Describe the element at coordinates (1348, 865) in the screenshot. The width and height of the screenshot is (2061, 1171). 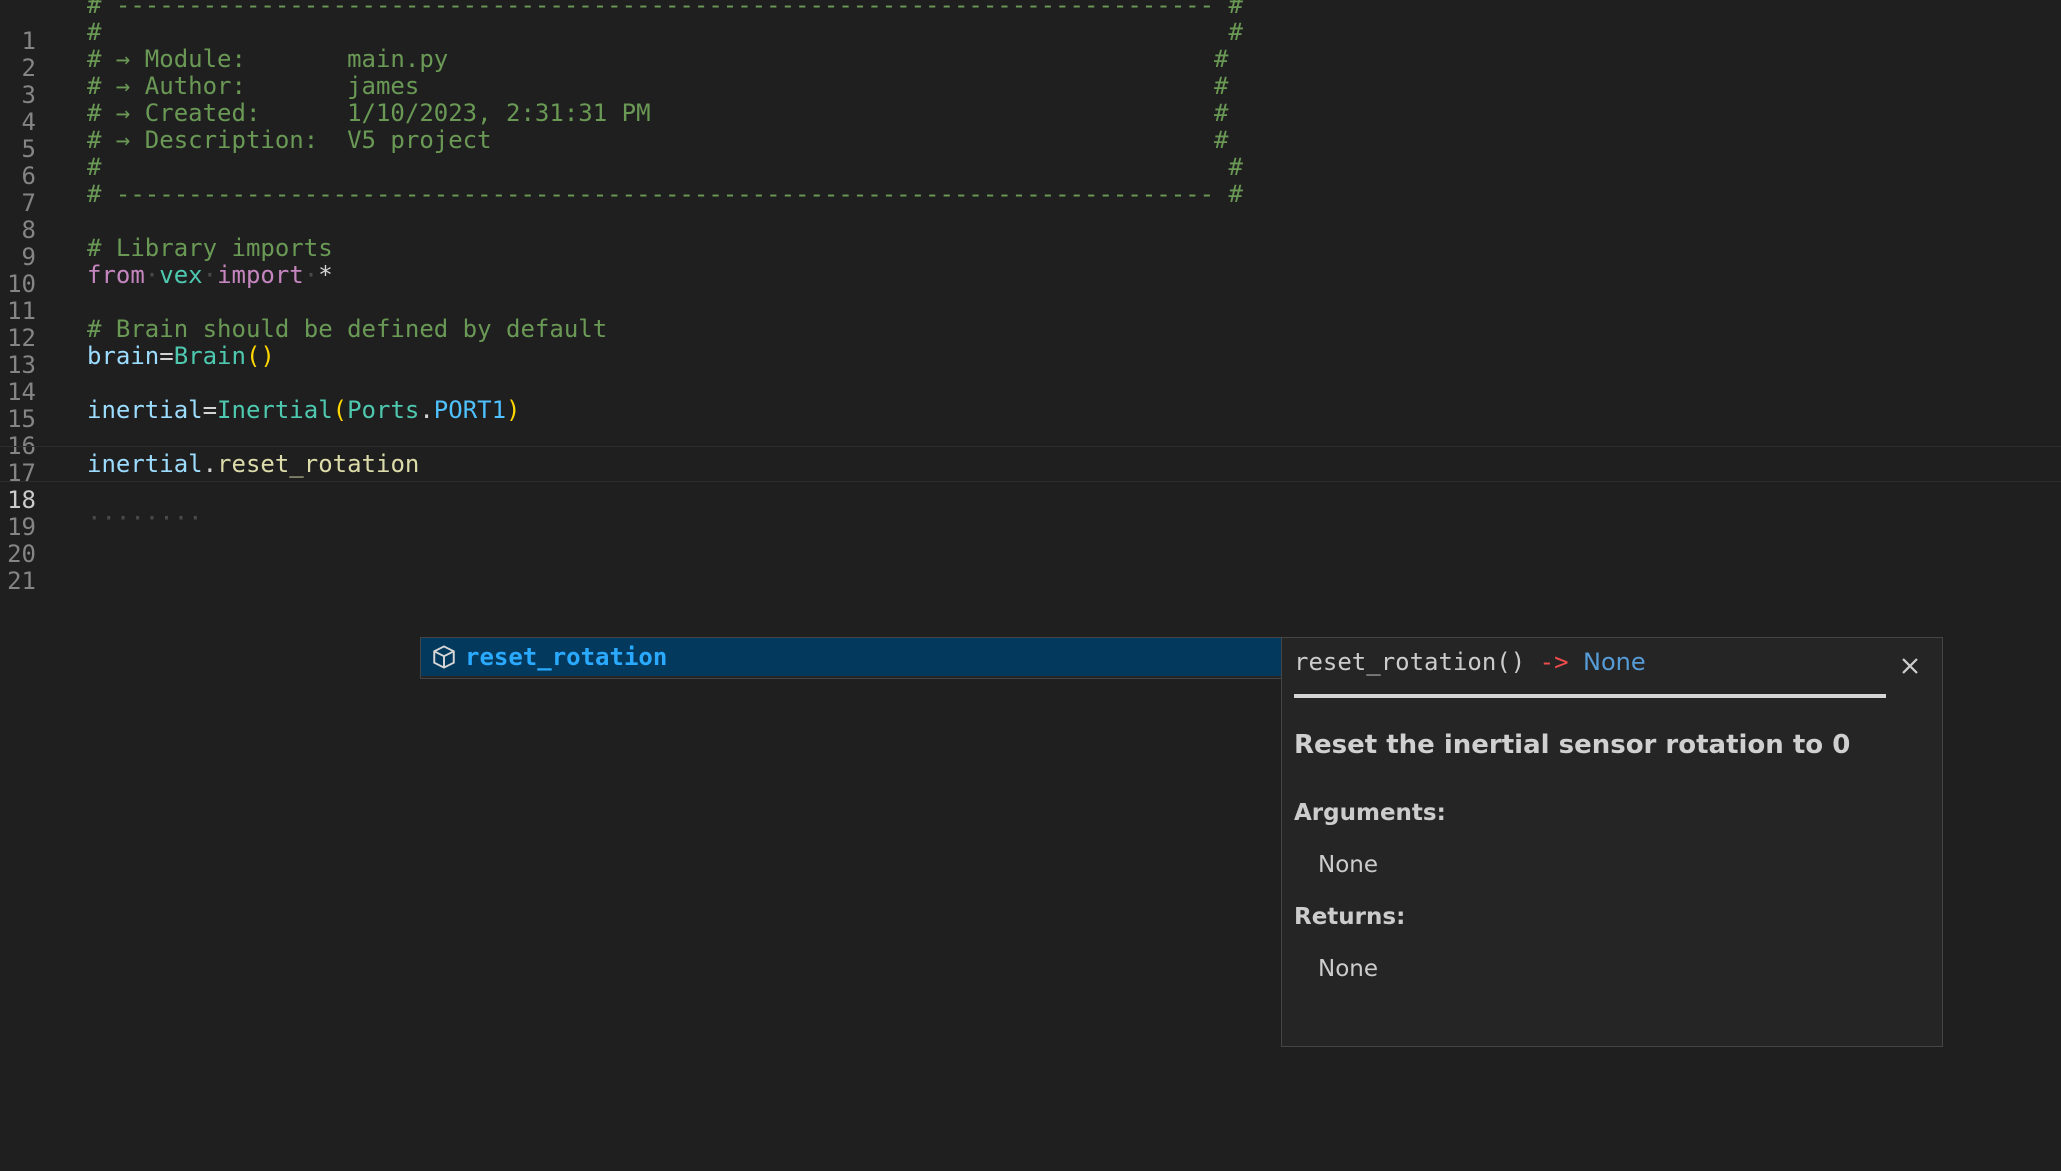
I see `arguments-value: None` at that location.